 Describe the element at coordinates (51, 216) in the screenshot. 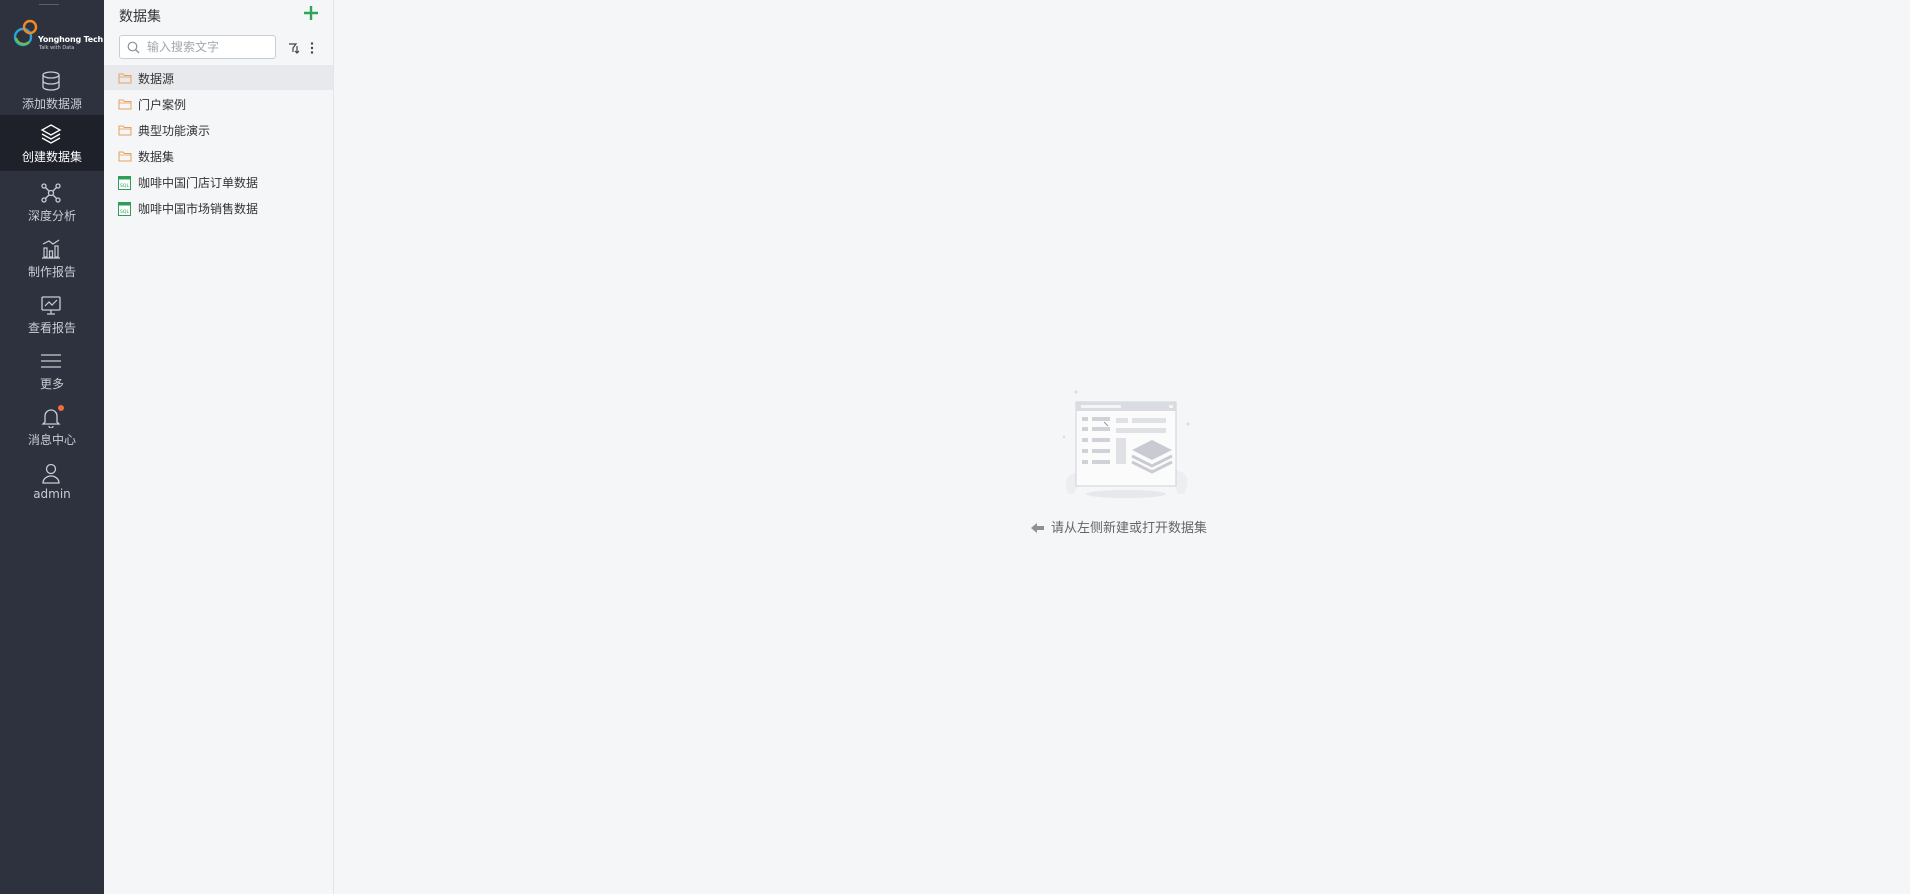

I see `nav-label: 深度分析` at that location.